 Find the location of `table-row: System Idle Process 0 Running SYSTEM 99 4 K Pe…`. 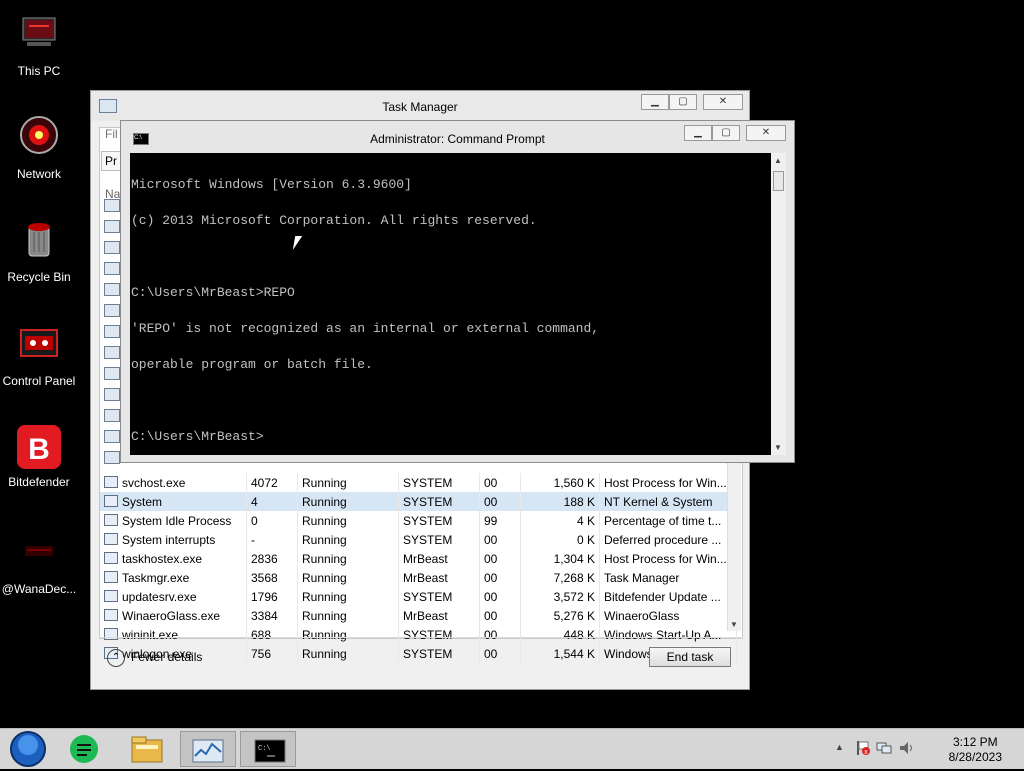

table-row: System Idle Process 0 Running SYSTEM 99 4 K Pe… is located at coordinates (418, 520).